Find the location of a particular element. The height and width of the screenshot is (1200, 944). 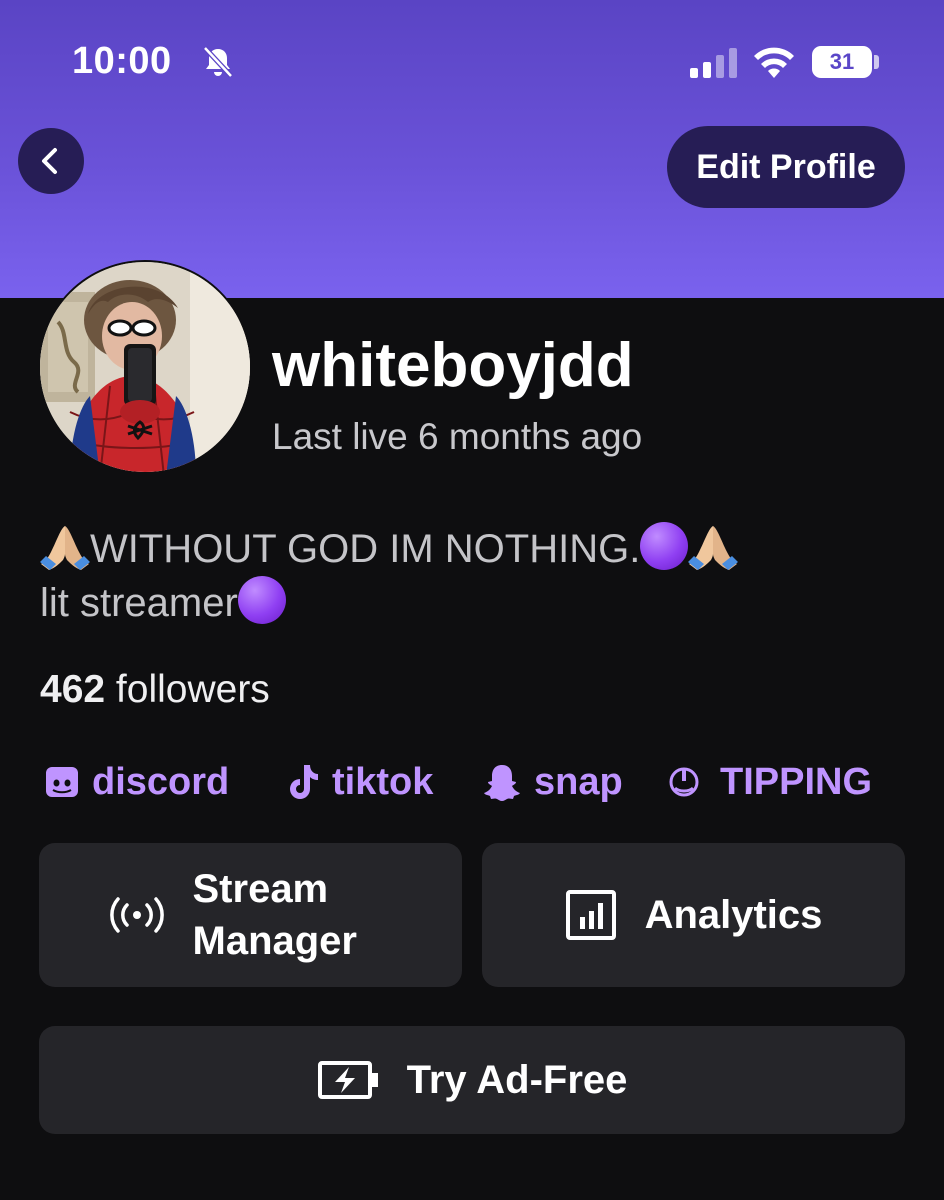

bio-line-1: WITHOUT GOD IM NOTHING. is located at coordinates (389, 549).